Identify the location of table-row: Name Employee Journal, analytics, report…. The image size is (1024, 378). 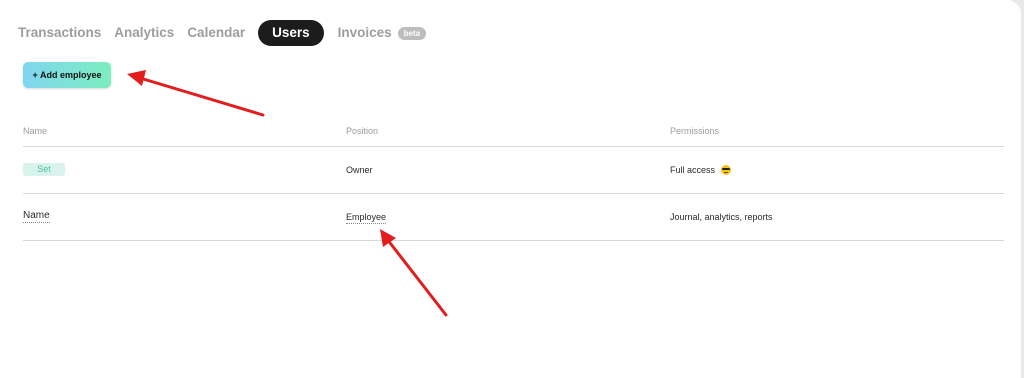
(513, 217).